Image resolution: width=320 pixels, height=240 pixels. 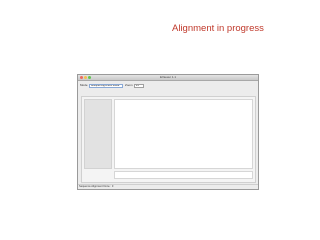 I want to click on alignment-view-panel, so click(x=183, y=134).